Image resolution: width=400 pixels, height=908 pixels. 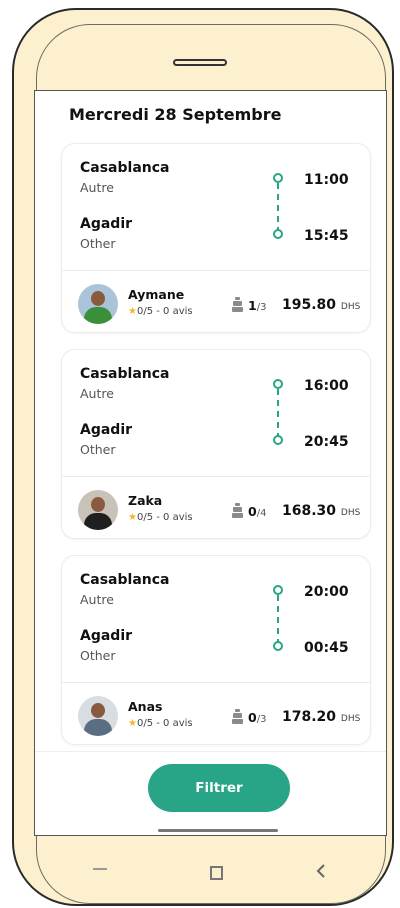 What do you see at coordinates (326, 648) in the screenshot?
I see `arrival-time: 00:45` at bounding box center [326, 648].